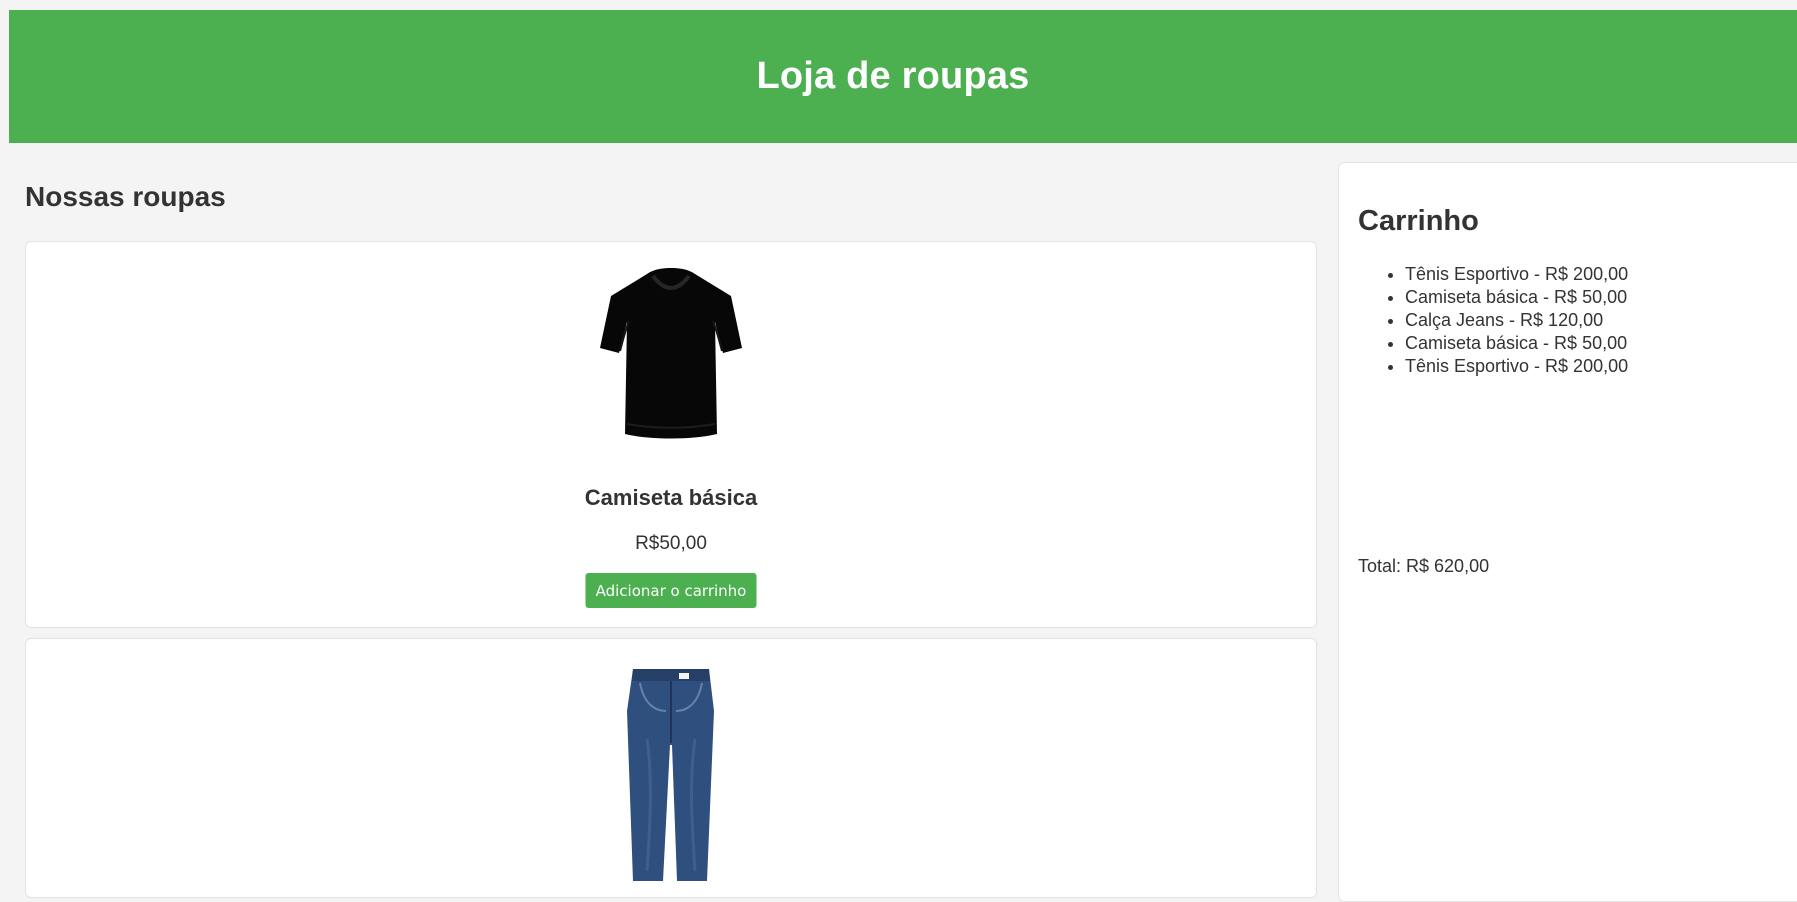 This screenshot has width=1797, height=902. I want to click on catalog-title: Nossas roupas, so click(125, 196).